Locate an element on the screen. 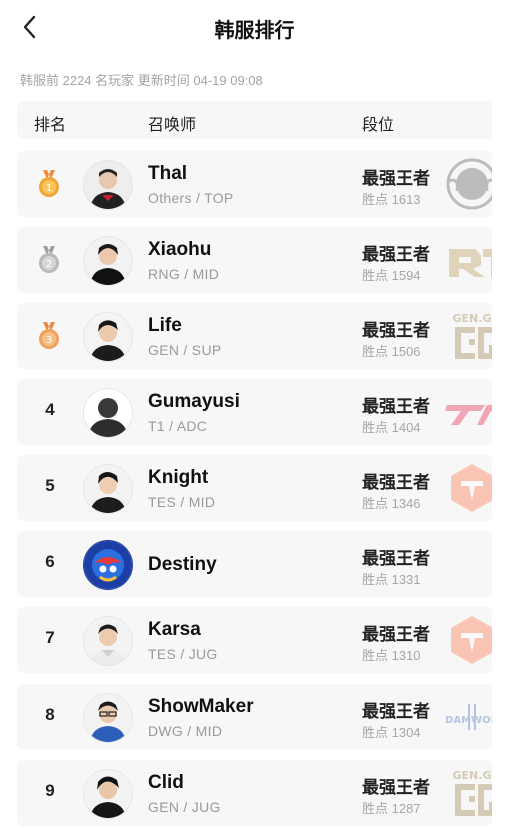  bronze-medal-icon: 3 is located at coordinates (49, 335).